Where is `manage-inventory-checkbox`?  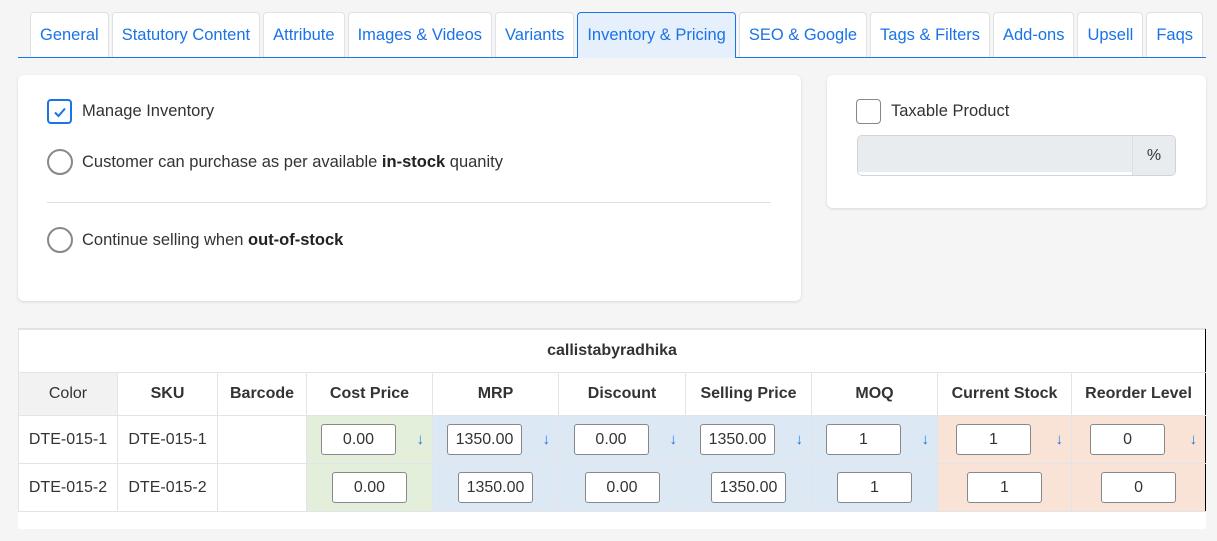
manage-inventory-checkbox is located at coordinates (59, 111).